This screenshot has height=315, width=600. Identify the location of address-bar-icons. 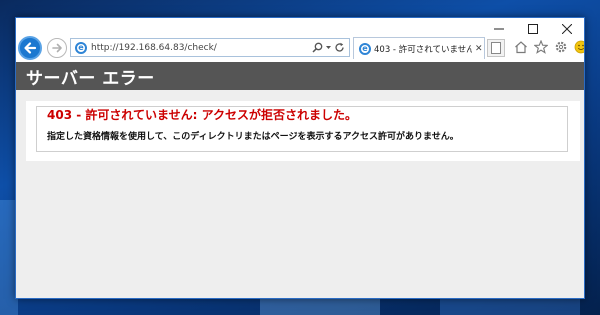
(328, 47).